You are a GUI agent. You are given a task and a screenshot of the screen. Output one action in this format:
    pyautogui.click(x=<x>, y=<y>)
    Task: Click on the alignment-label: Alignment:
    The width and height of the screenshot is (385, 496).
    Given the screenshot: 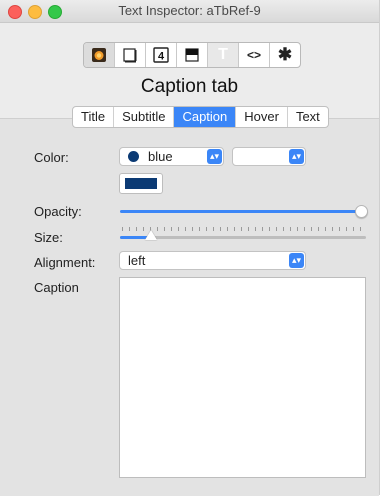 What is the action you would take?
    pyautogui.click(x=65, y=262)
    